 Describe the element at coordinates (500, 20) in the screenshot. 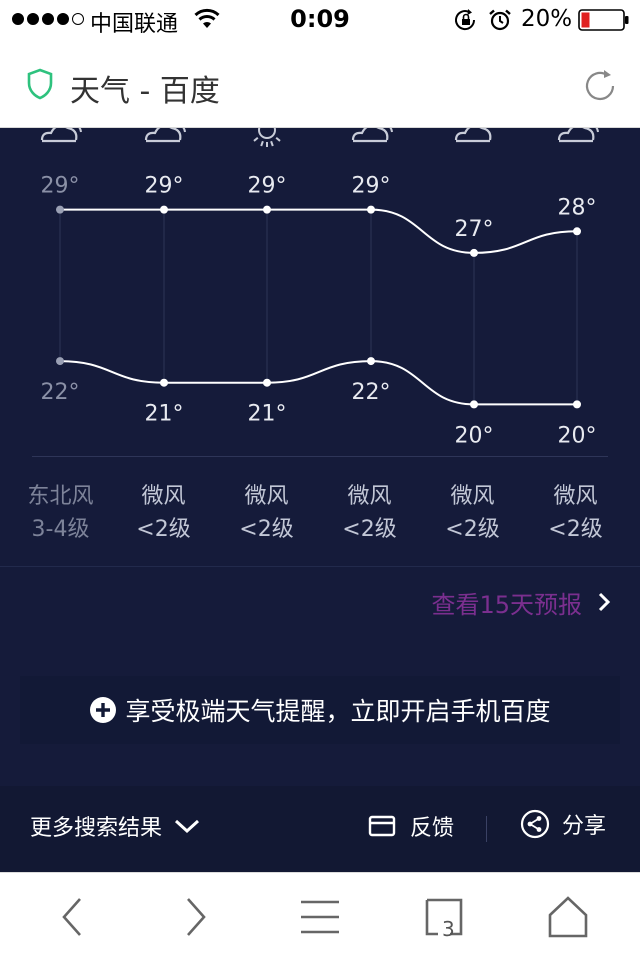

I see `alarm-icon` at that location.